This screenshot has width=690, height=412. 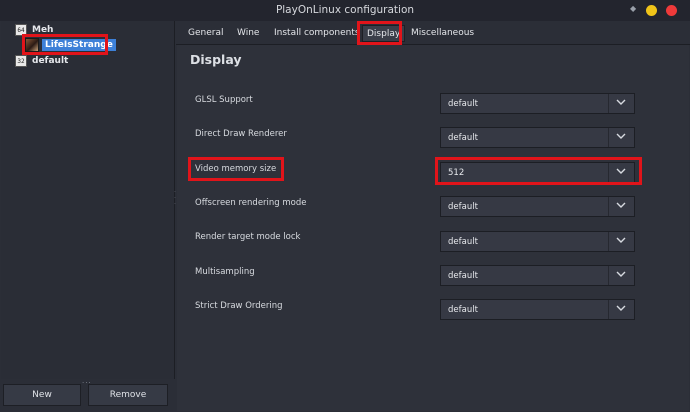 What do you see at coordinates (205, 33) in the screenshot?
I see `tab-general: General` at bounding box center [205, 33].